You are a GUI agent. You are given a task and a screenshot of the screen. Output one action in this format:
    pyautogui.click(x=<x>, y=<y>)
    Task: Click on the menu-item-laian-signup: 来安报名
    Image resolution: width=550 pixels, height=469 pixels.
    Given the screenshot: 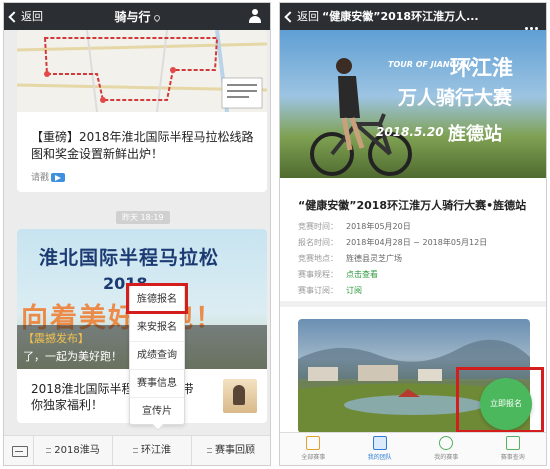 What is the action you would take?
    pyautogui.click(x=157, y=328)
    